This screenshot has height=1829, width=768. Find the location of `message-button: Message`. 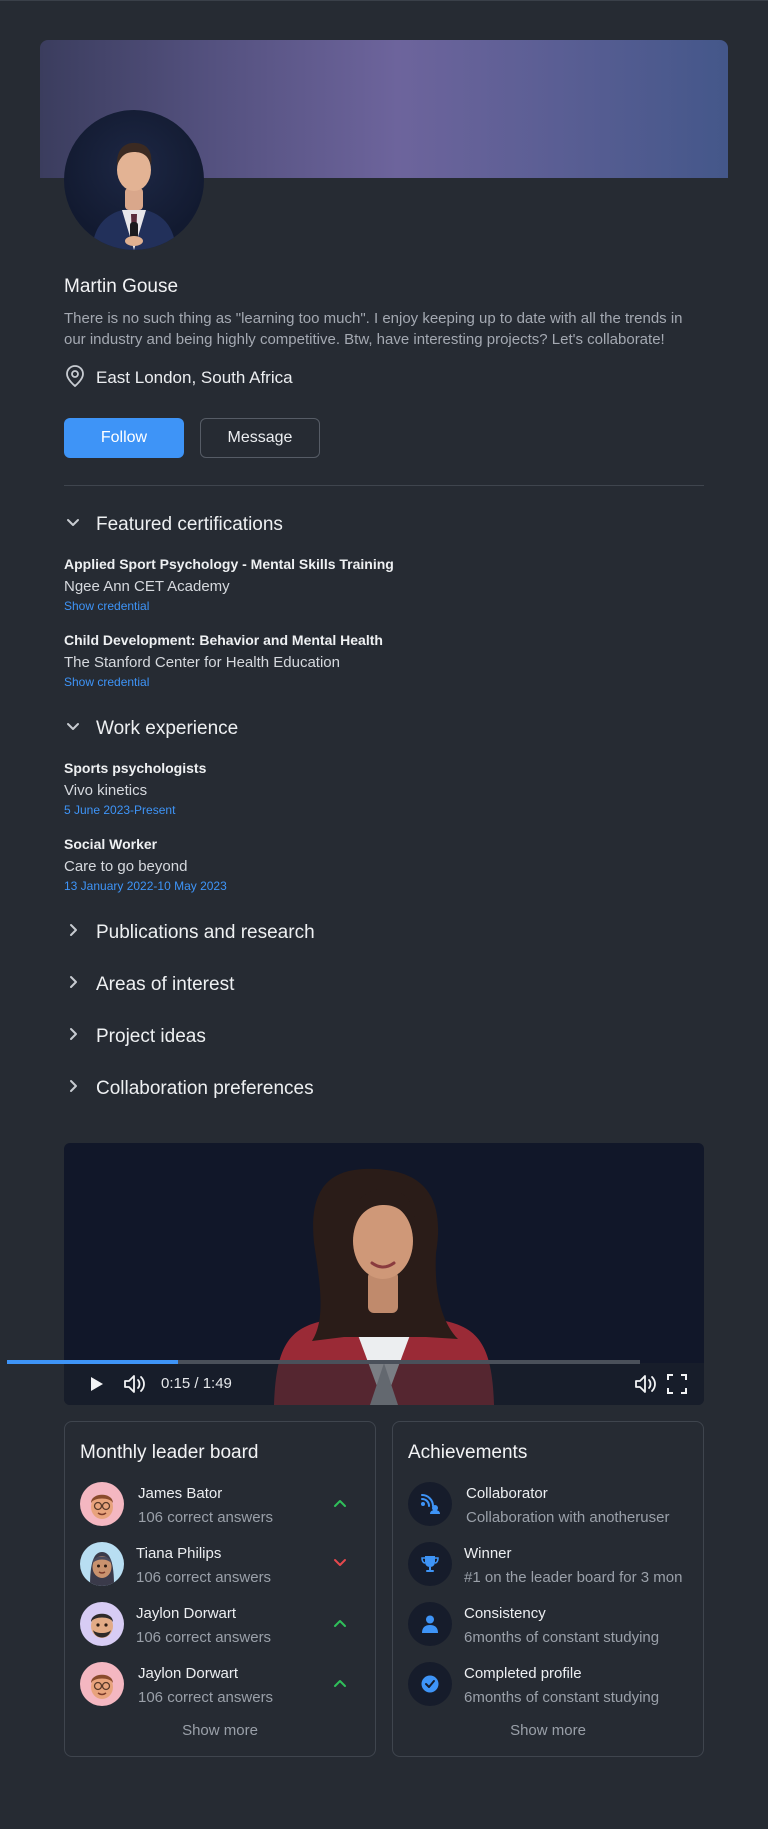

message-button: Message is located at coordinates (260, 438).